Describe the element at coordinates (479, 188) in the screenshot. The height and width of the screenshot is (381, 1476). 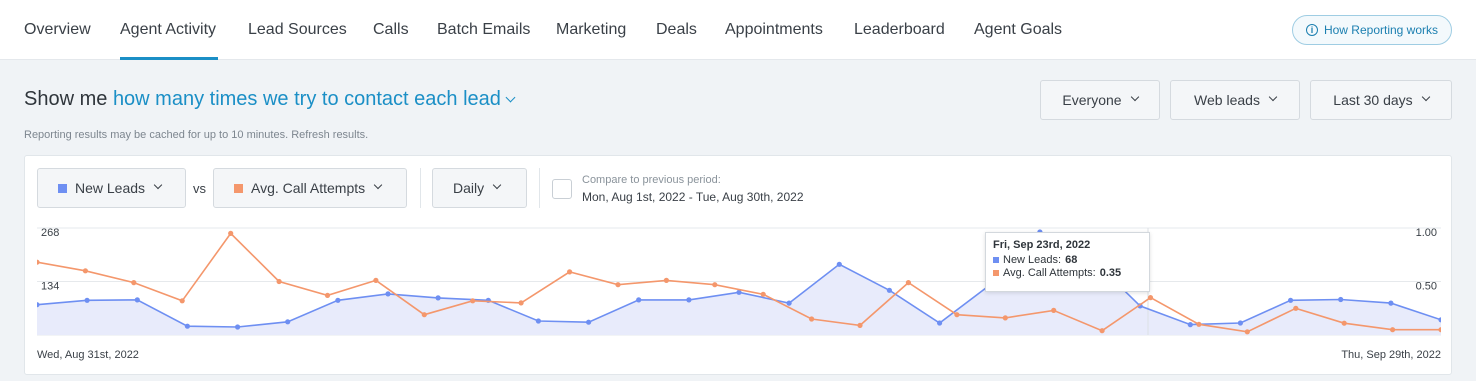
I see `interval-dropdown: Daily` at that location.